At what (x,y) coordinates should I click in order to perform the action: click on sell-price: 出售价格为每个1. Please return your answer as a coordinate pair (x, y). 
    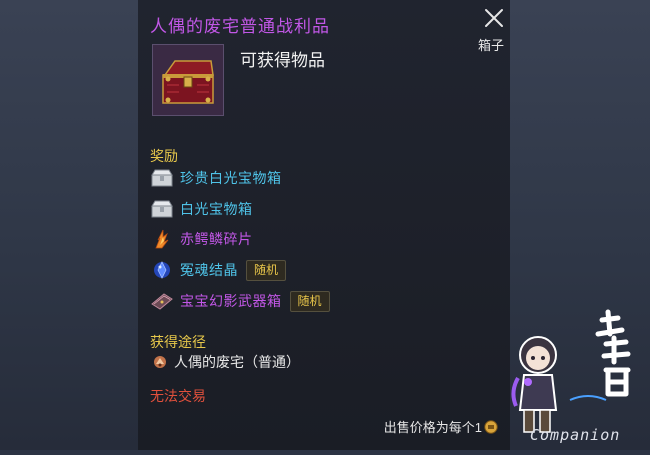
    Looking at the image, I should click on (441, 426).